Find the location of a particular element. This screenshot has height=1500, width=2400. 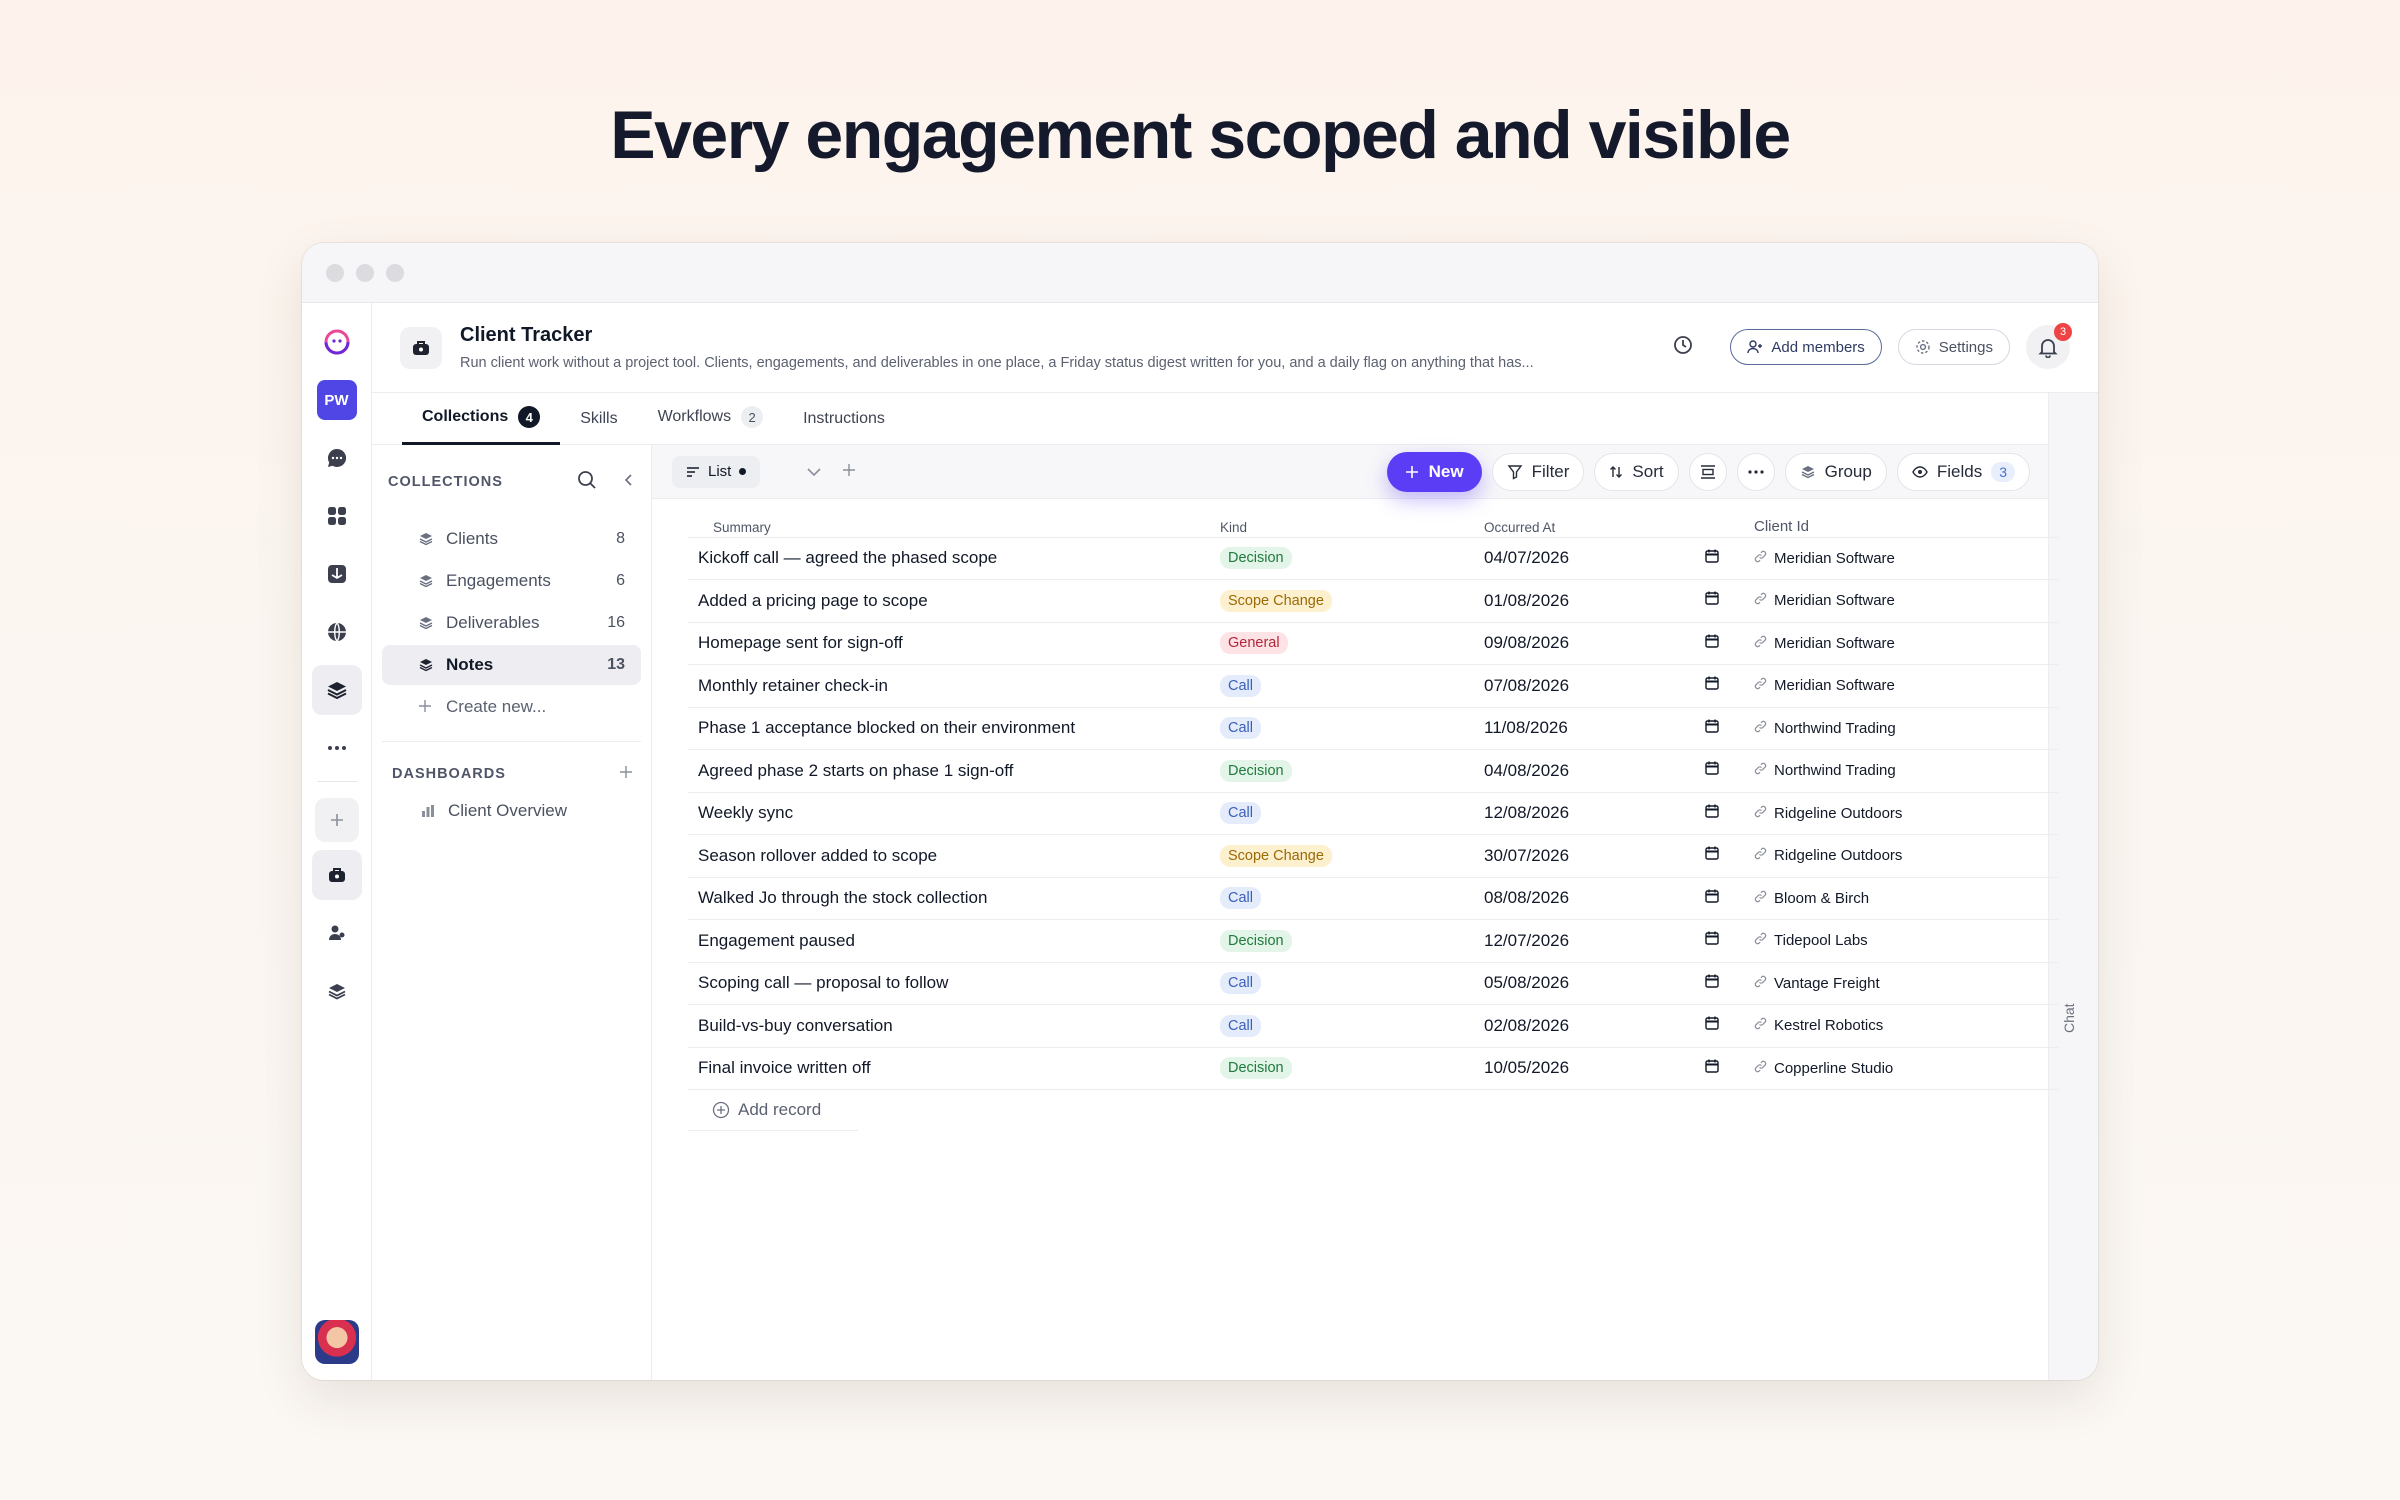

cell-summary: Engagement paused is located at coordinates (951, 941).